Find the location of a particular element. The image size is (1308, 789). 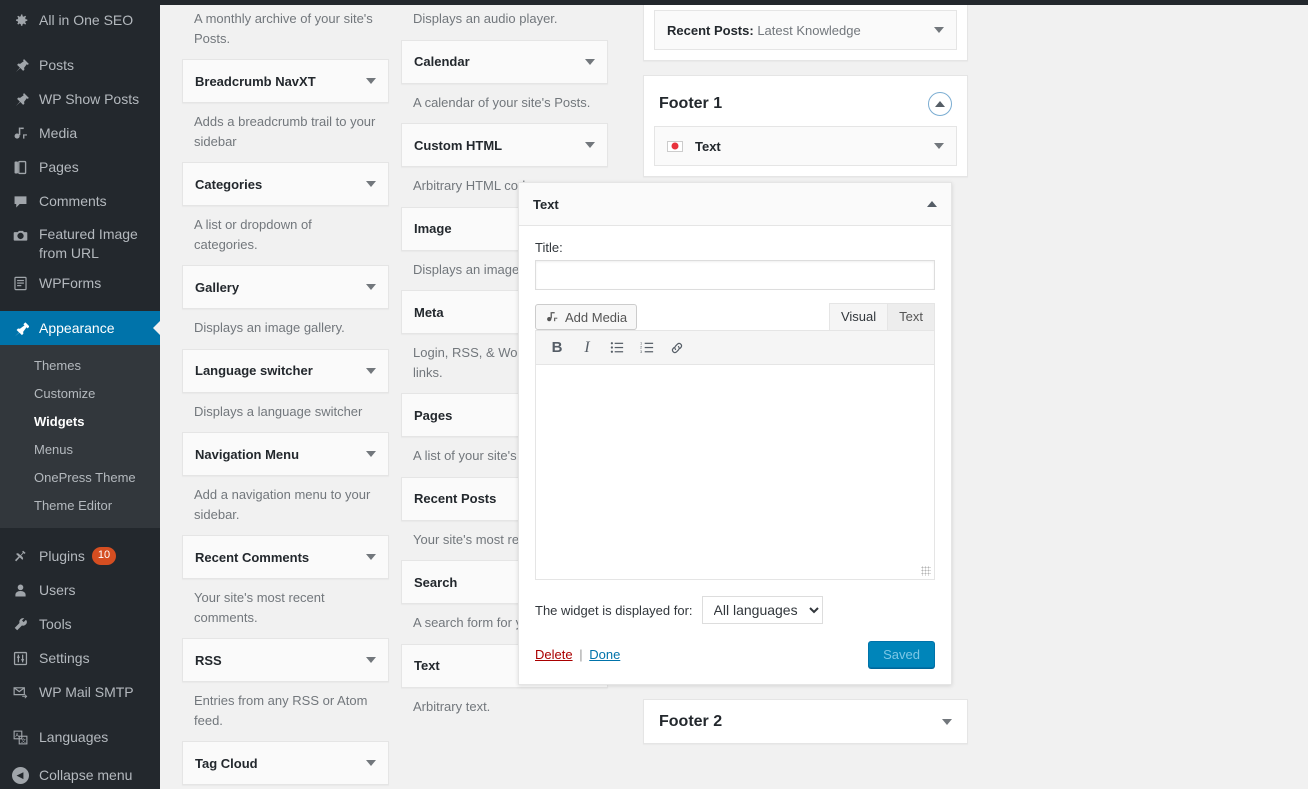

widget-action-links: Delete | Done is located at coordinates (577, 654).